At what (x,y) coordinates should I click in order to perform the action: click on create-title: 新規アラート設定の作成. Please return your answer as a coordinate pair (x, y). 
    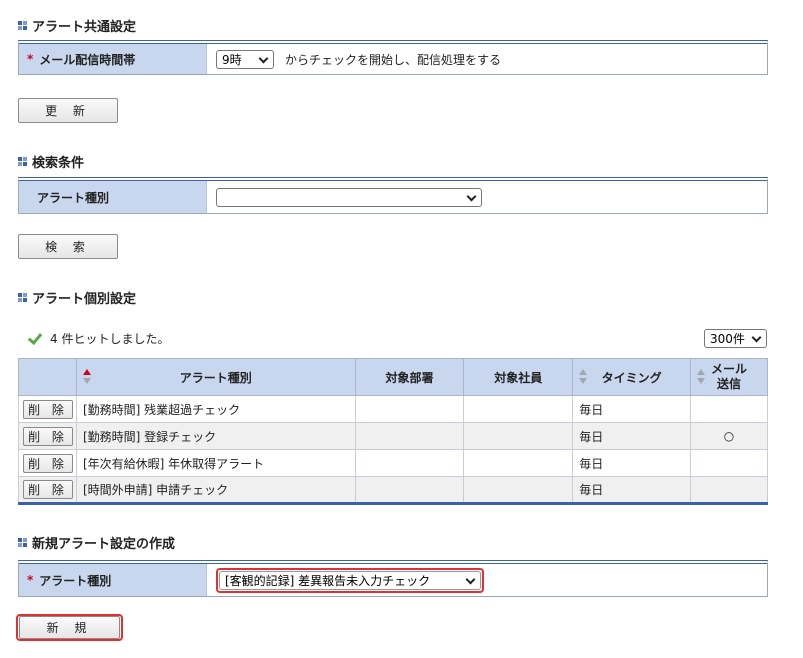
    Looking at the image, I should click on (104, 544).